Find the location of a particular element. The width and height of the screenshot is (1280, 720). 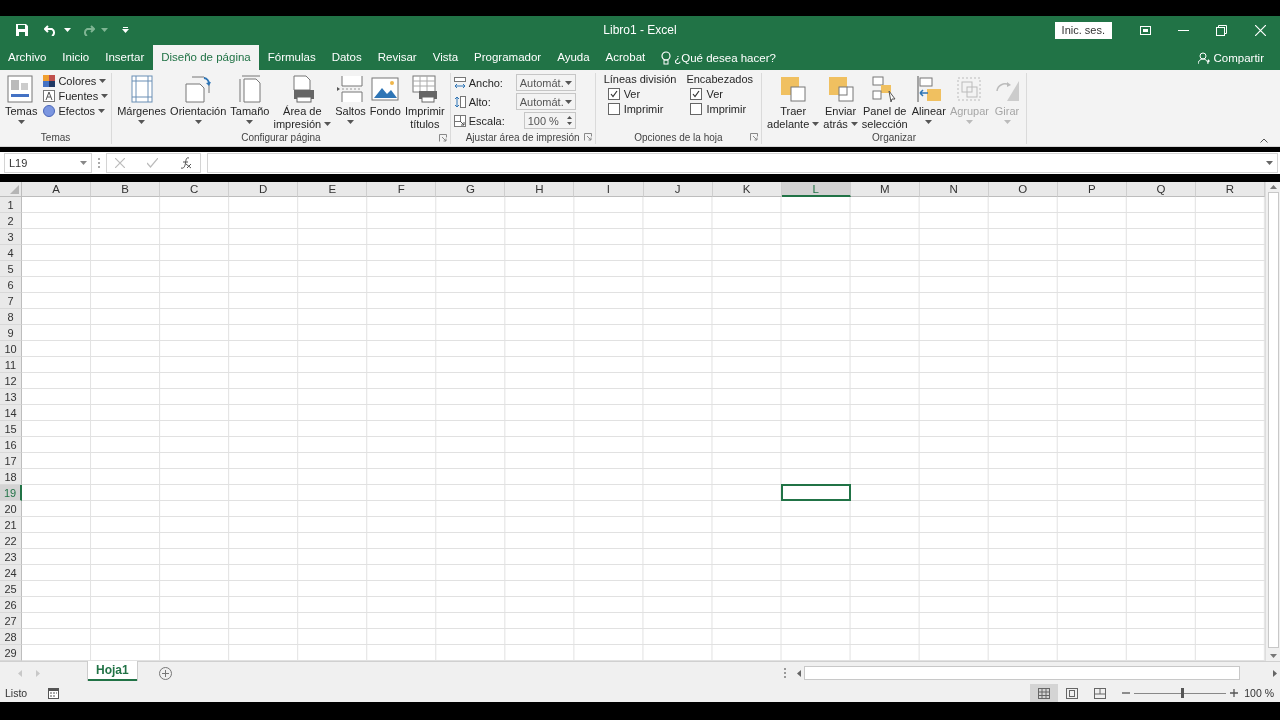

column-header: G is located at coordinates (471, 189).